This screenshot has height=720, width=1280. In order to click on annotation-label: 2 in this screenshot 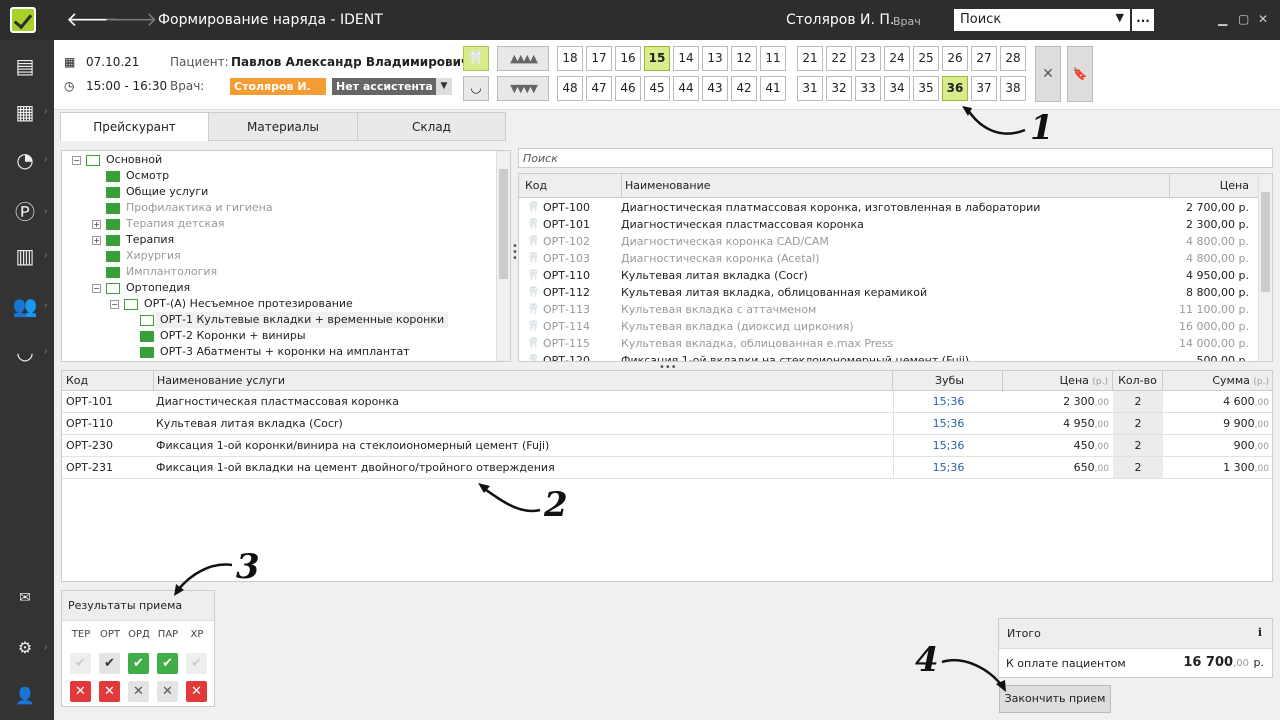, I will do `click(556, 505)`.